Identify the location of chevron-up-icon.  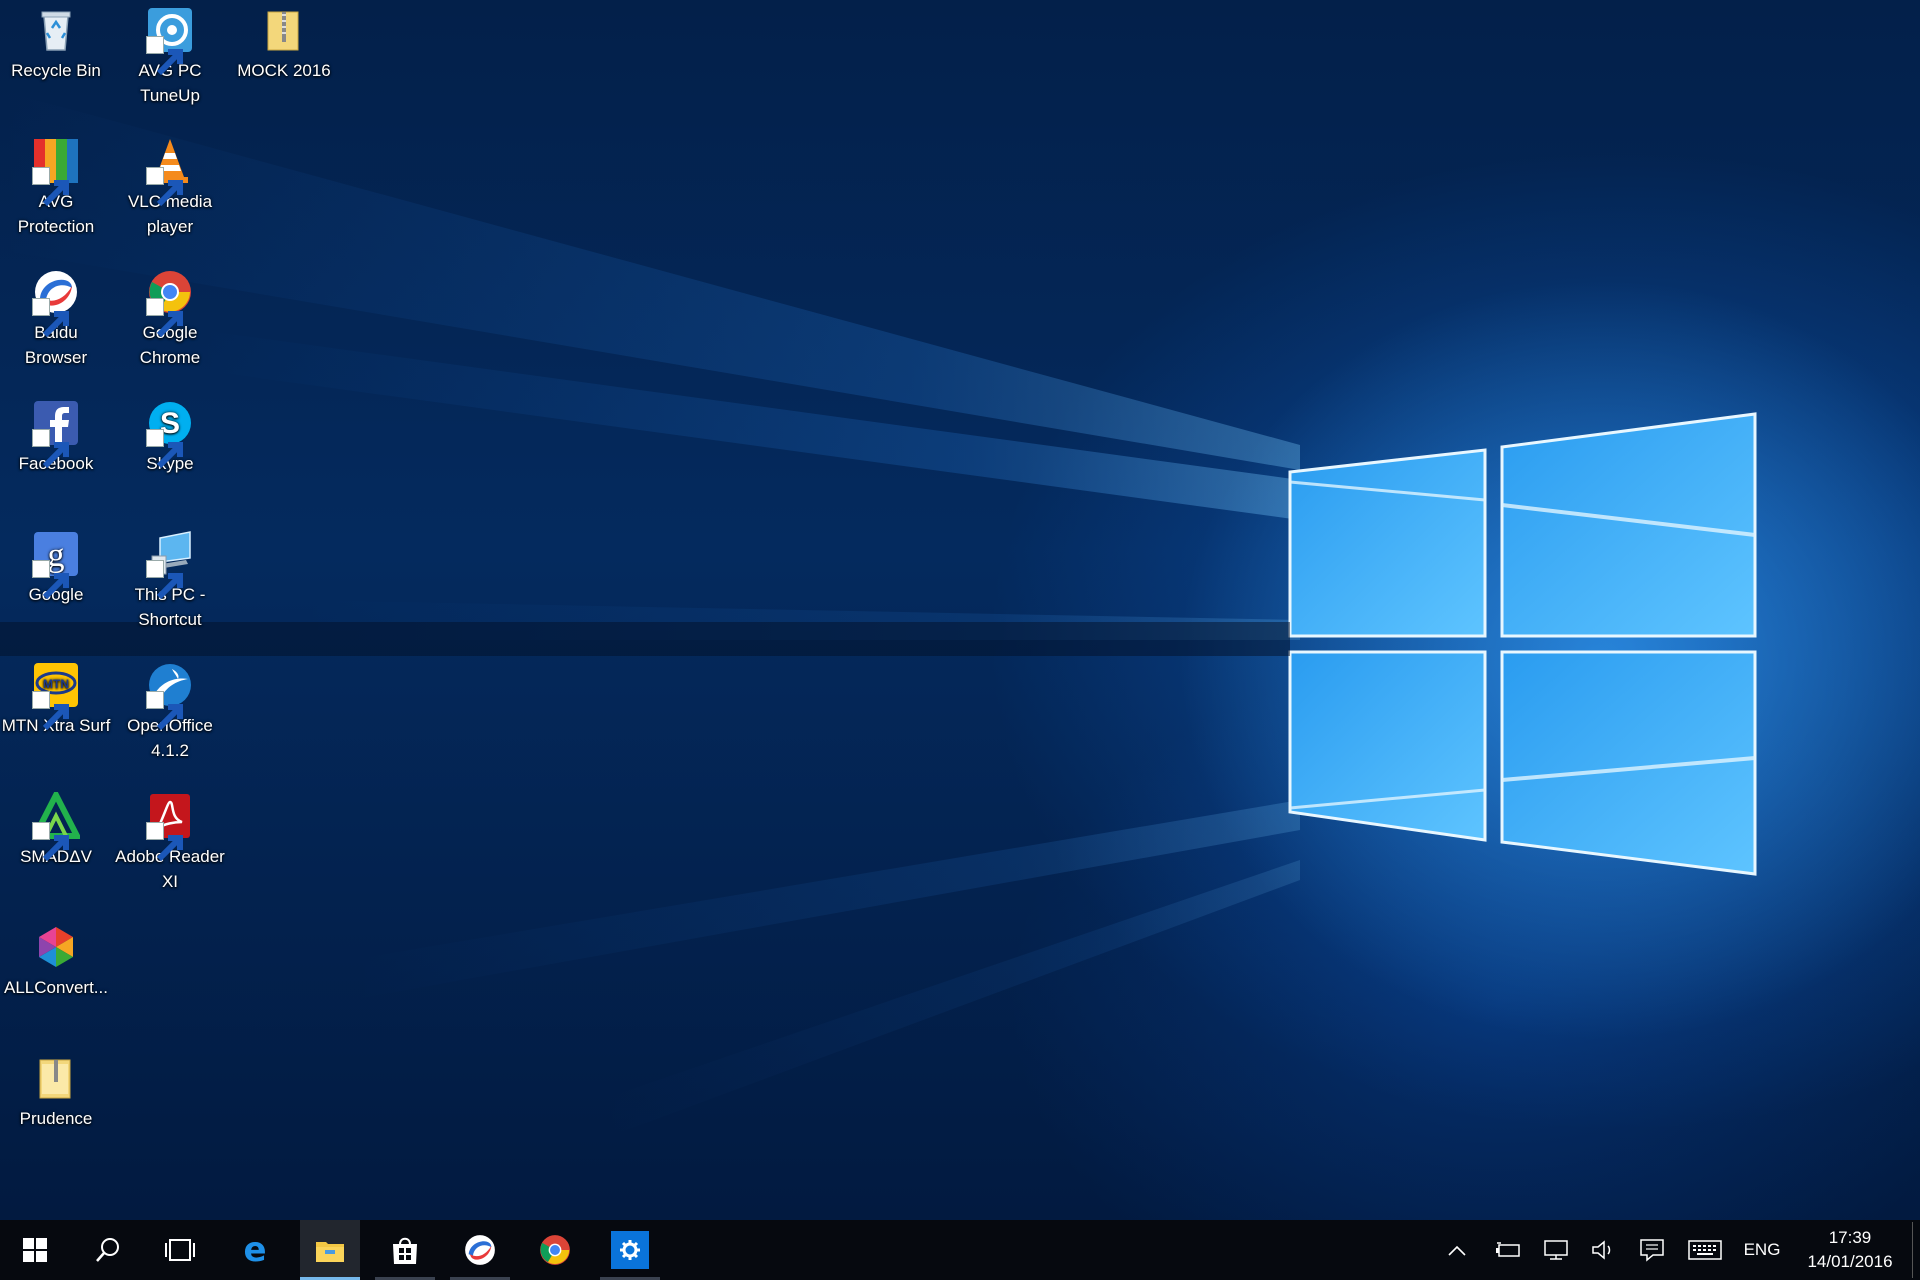
(1457, 1250).